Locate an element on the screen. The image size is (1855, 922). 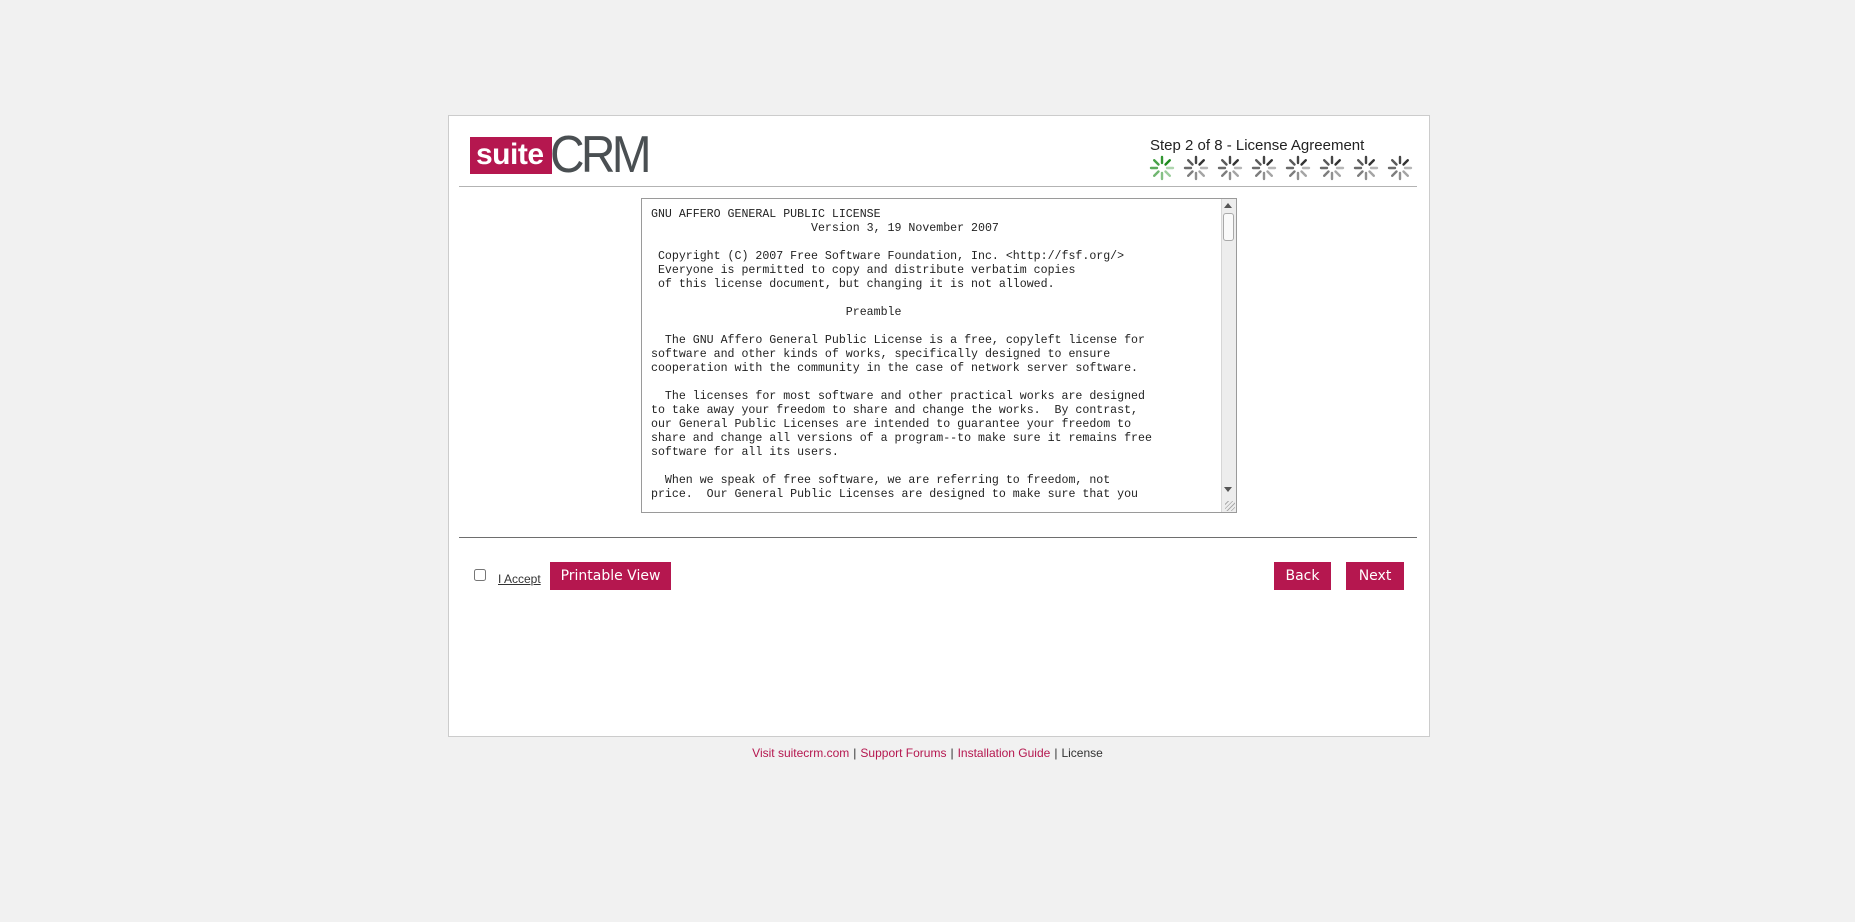
suitecrm-logo: suite CRM is located at coordinates (563, 155).